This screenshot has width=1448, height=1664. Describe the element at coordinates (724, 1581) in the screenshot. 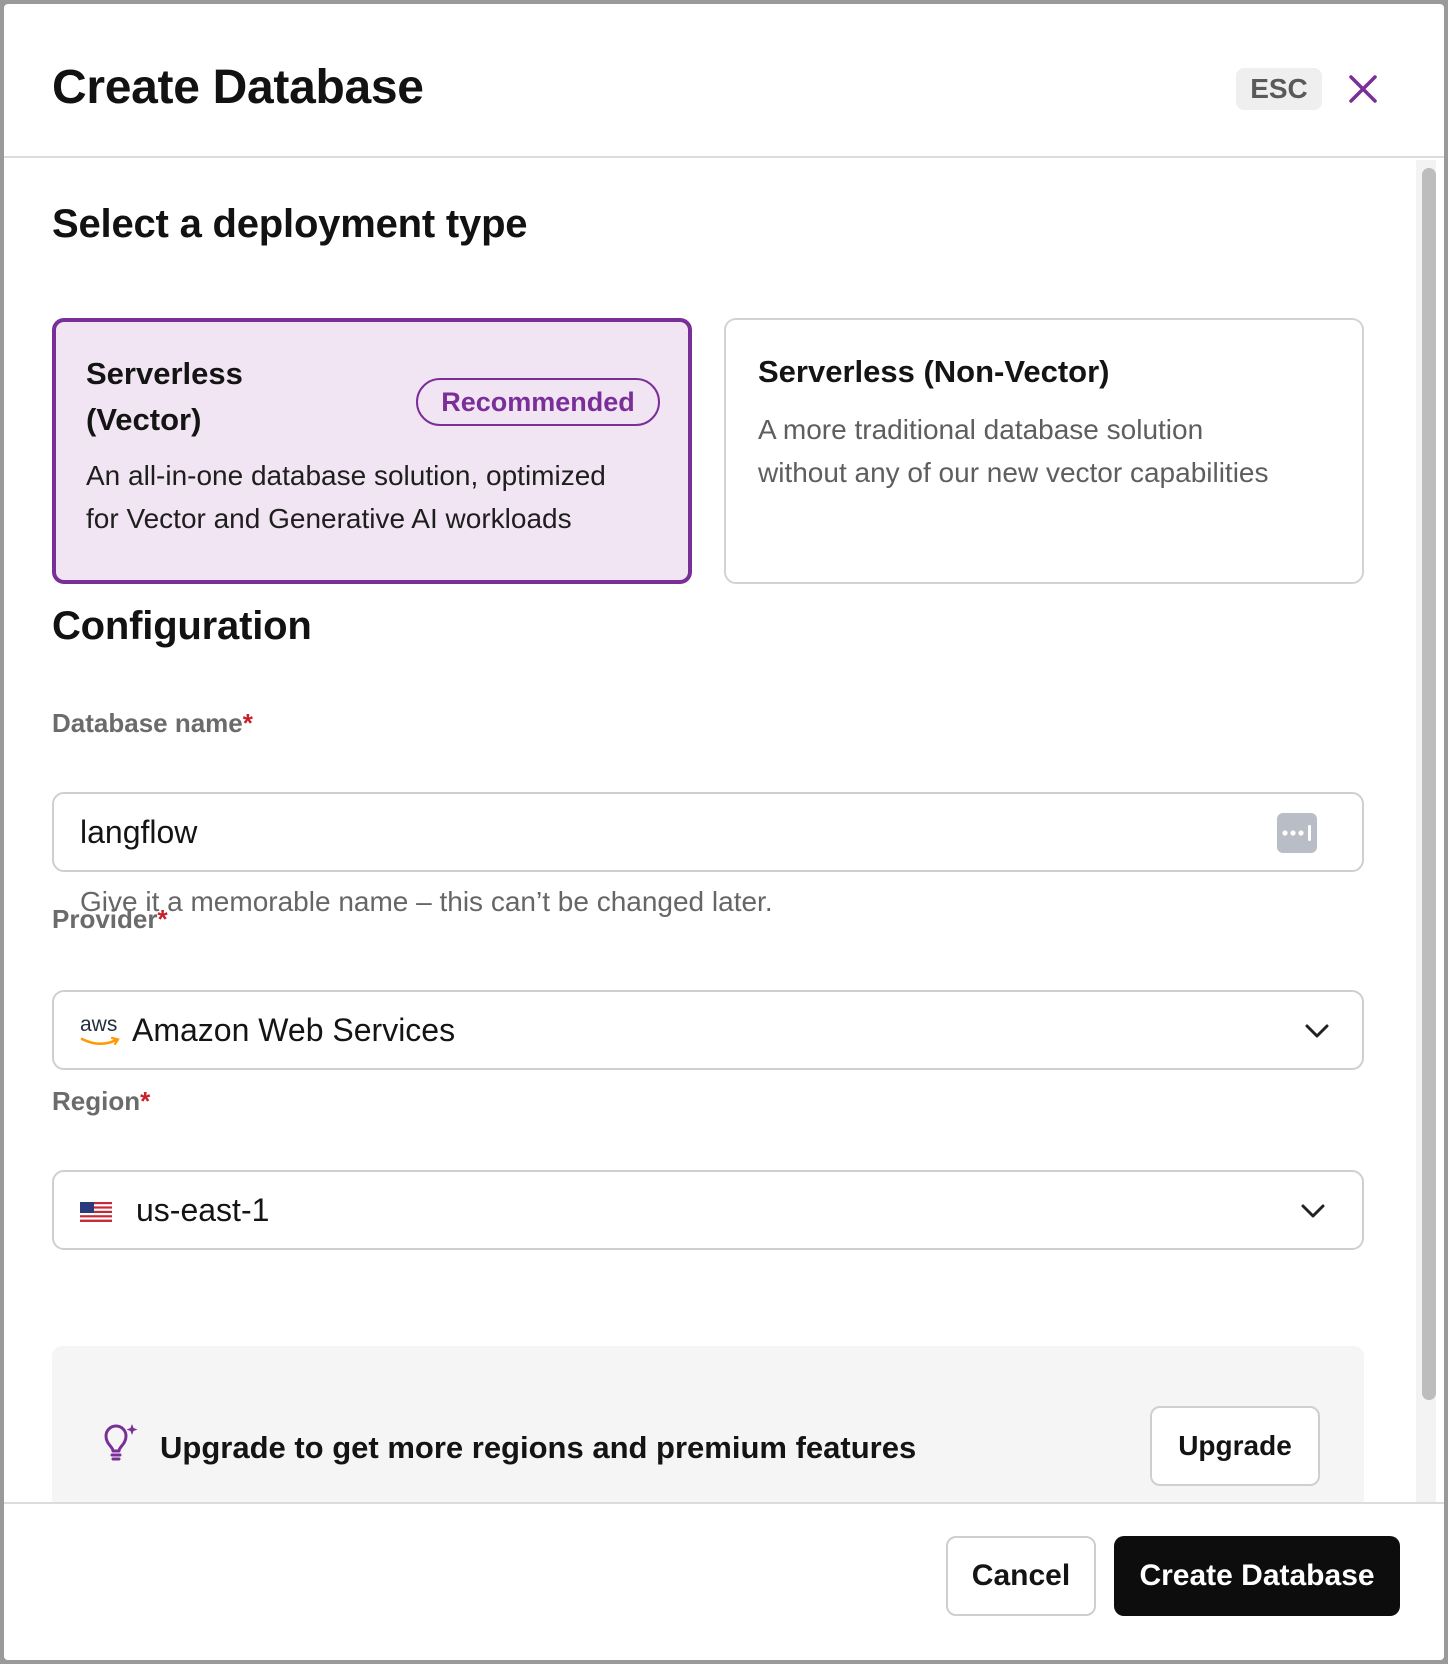

I see `modal-footer: Cancel Create Database` at that location.